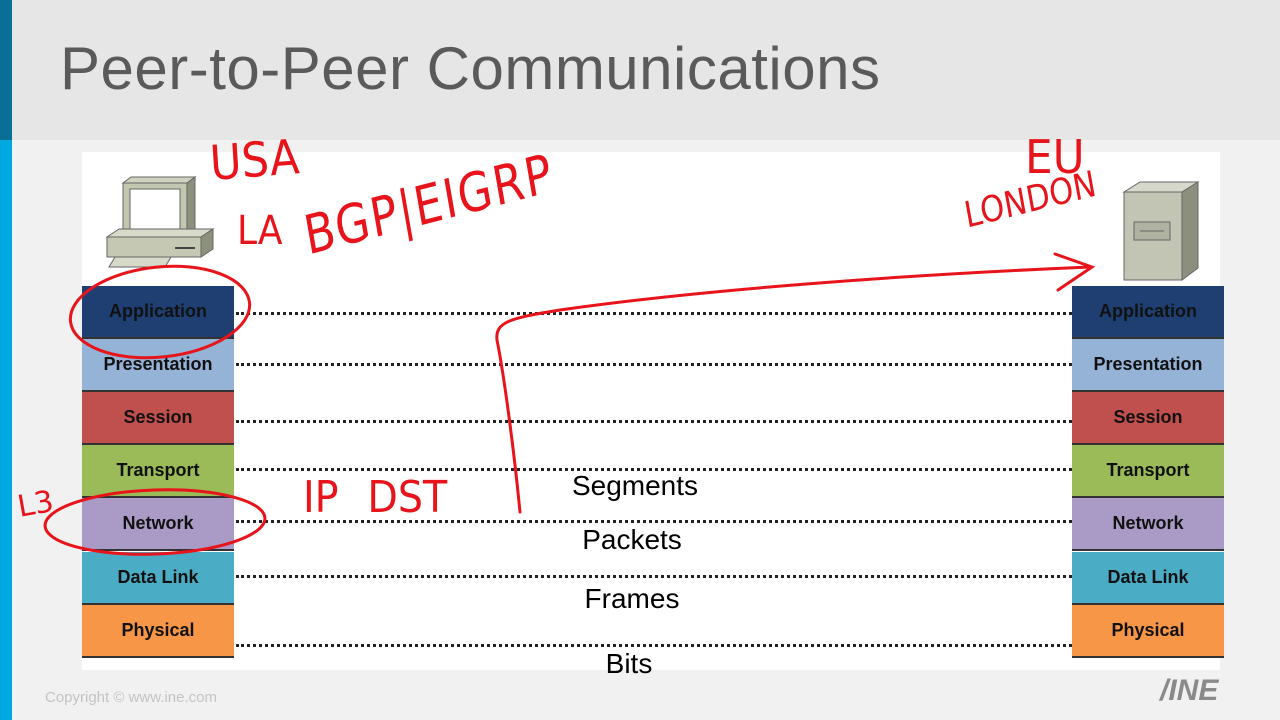 The height and width of the screenshot is (720, 1280). Describe the element at coordinates (155, 522) in the screenshot. I see `circle-network` at that location.